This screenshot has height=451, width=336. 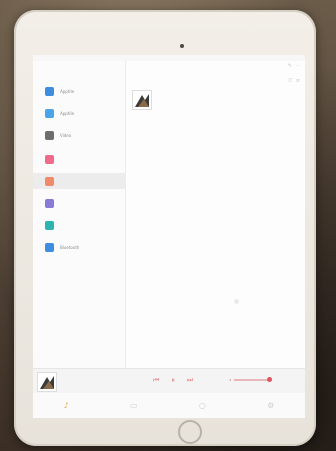 I want to click on scroll-indicator, so click(x=236, y=301).